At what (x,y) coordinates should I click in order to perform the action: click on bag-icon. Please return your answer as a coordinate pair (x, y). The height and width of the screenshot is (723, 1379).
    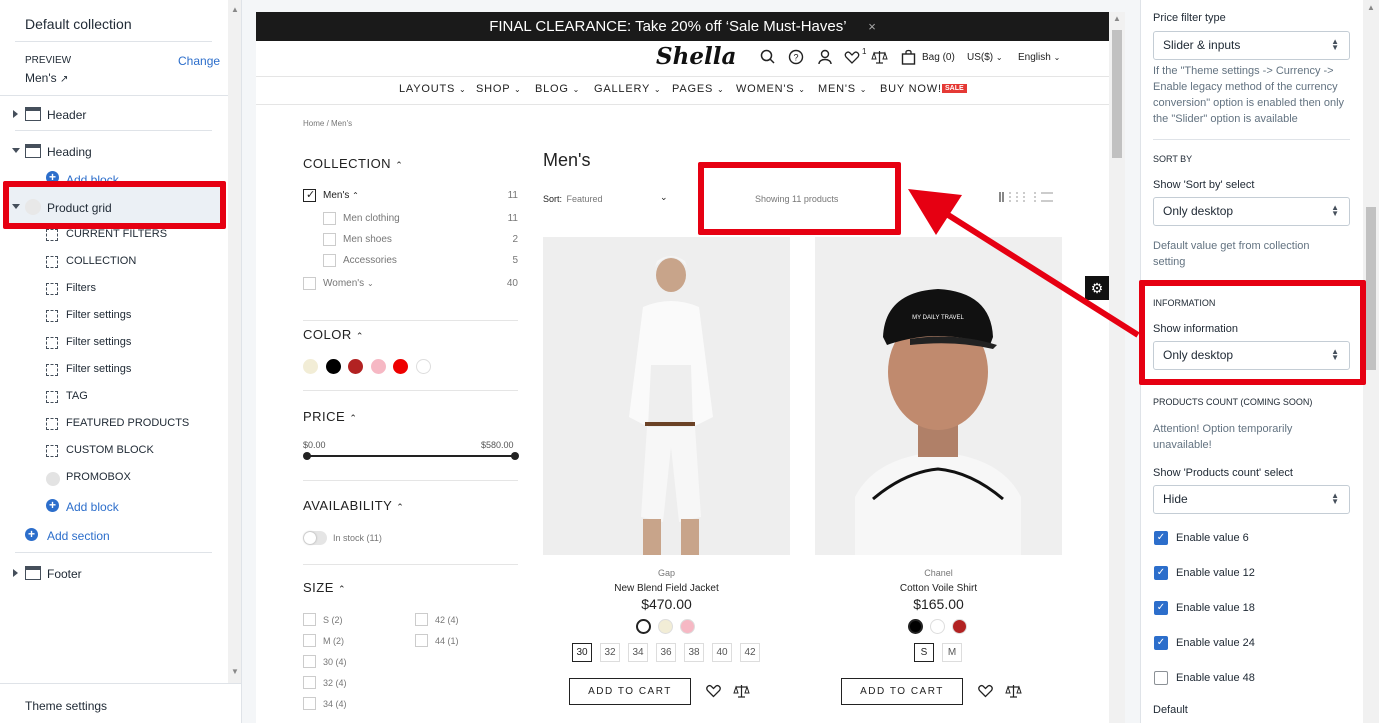
    Looking at the image, I should click on (908, 57).